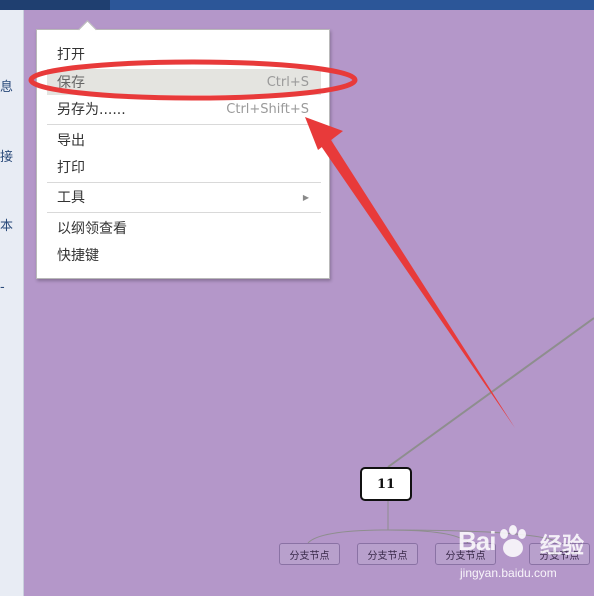  I want to click on menu-item-label: 打印, so click(71, 168).